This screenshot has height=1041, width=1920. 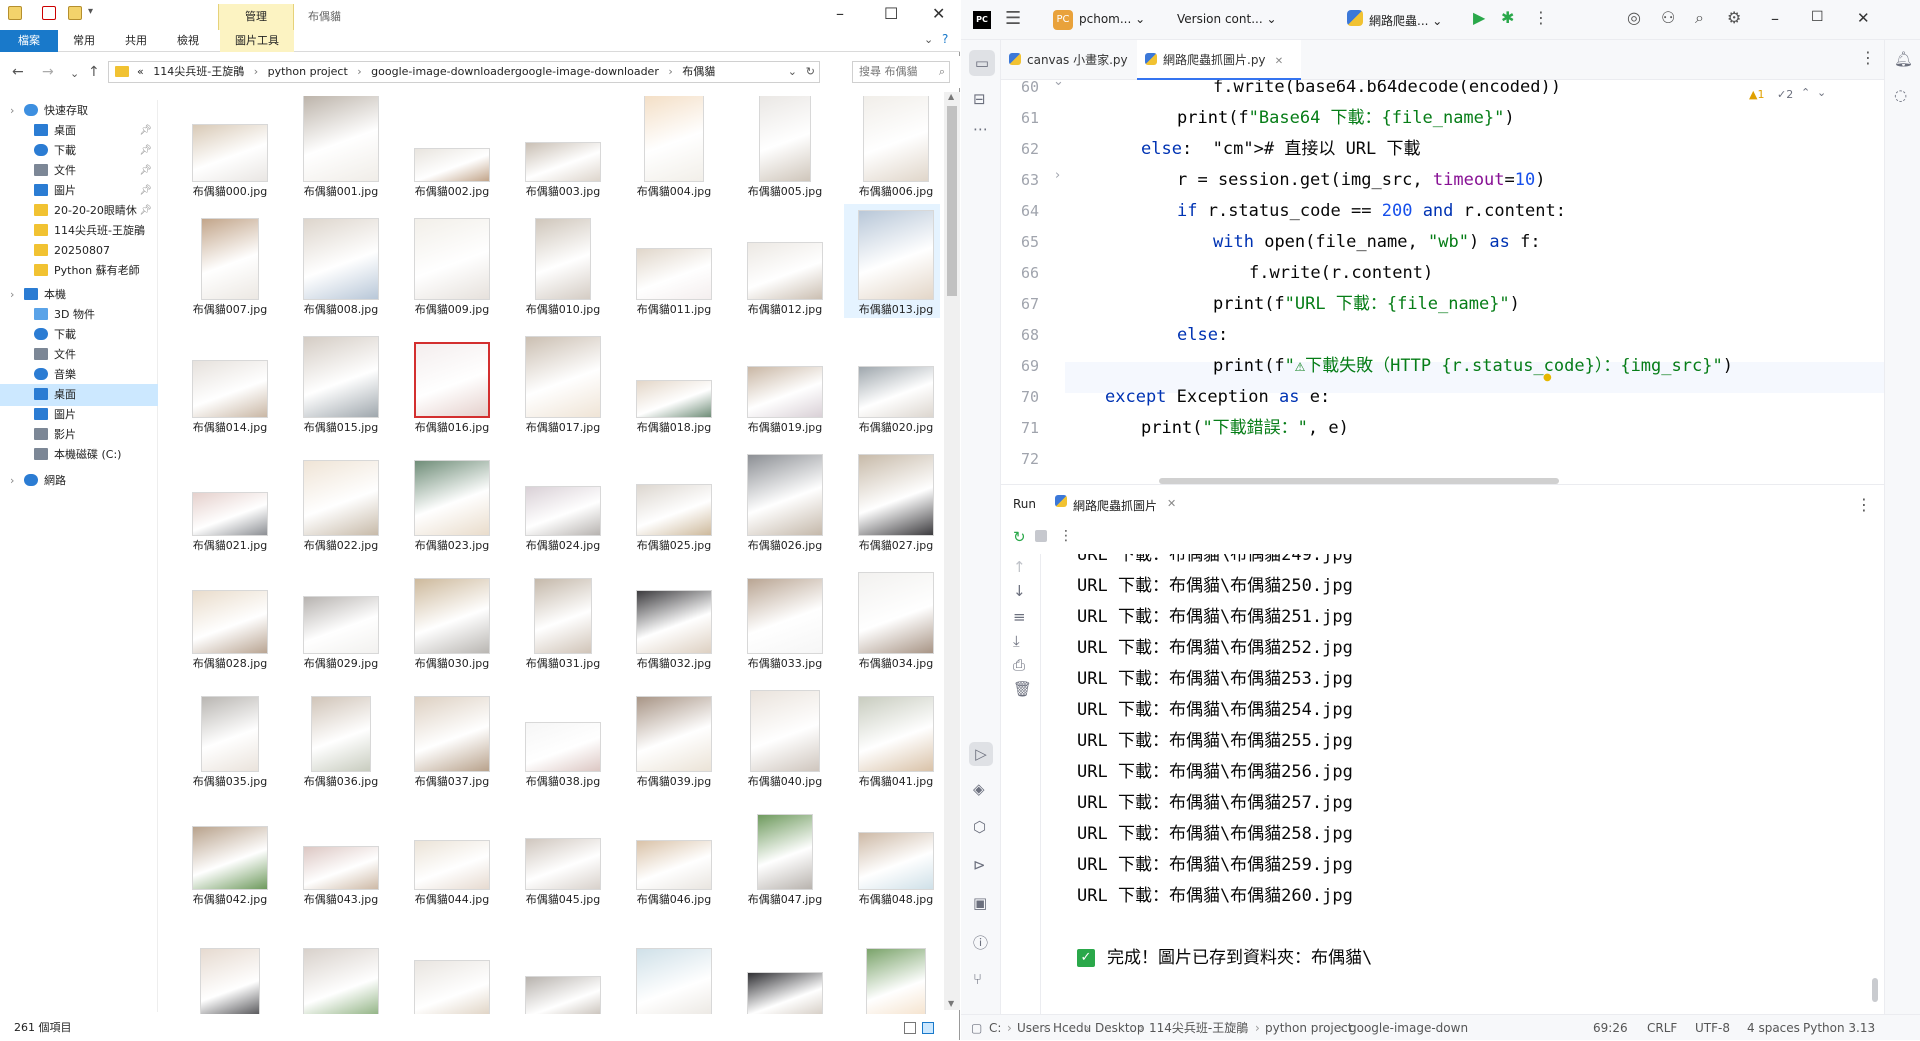 I want to click on code-line: print(f"Base64 下載：{file_name}"), so click(x=1346, y=118).